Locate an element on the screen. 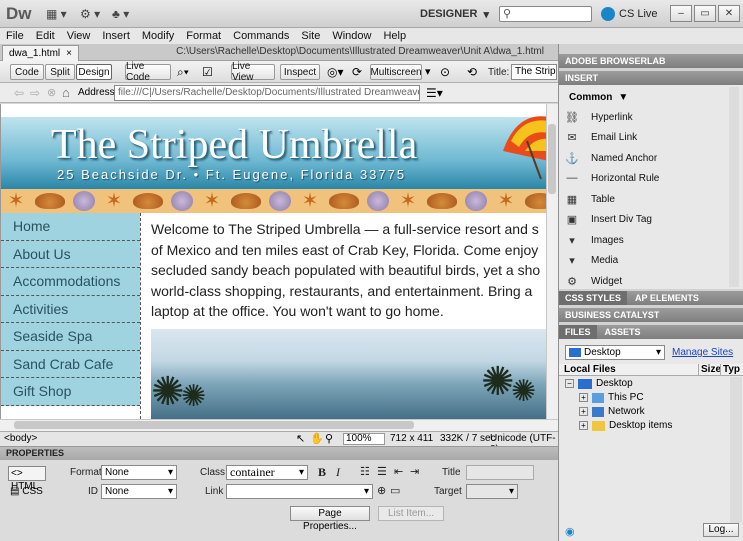 This screenshot has width=743, height=541. insert-media: ▾ Media is located at coordinates (645, 260).